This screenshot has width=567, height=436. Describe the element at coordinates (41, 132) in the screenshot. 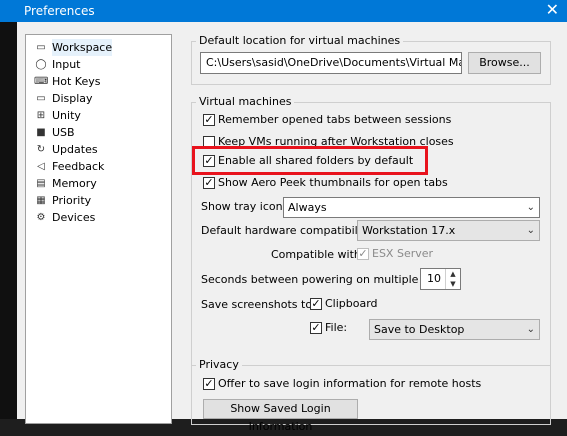

I see `usb-icon: ■` at that location.